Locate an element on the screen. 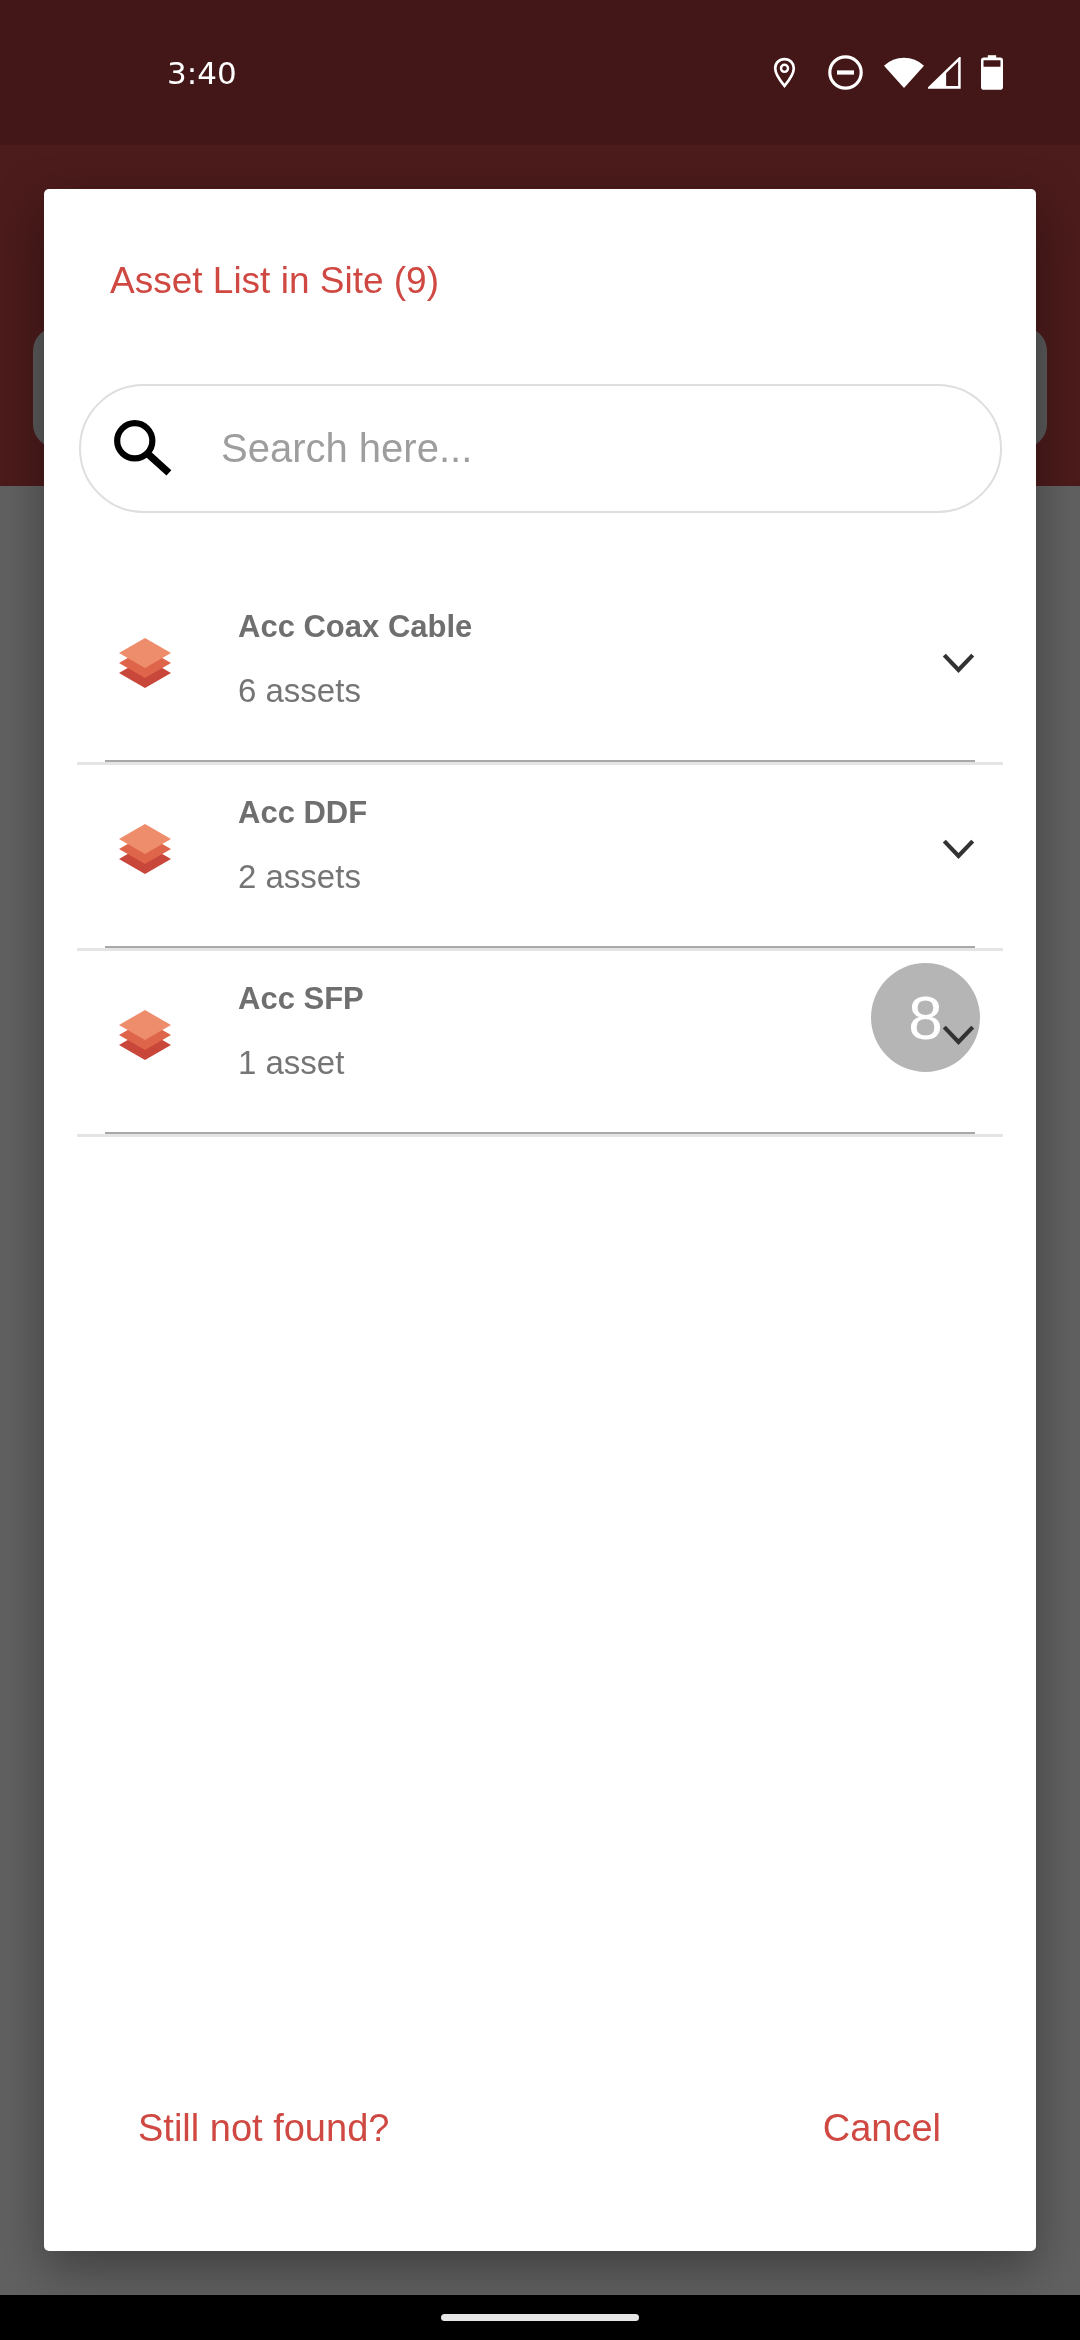 The height and width of the screenshot is (2340, 1080). asset-name: Acc Coax Cable is located at coordinates (355, 627).